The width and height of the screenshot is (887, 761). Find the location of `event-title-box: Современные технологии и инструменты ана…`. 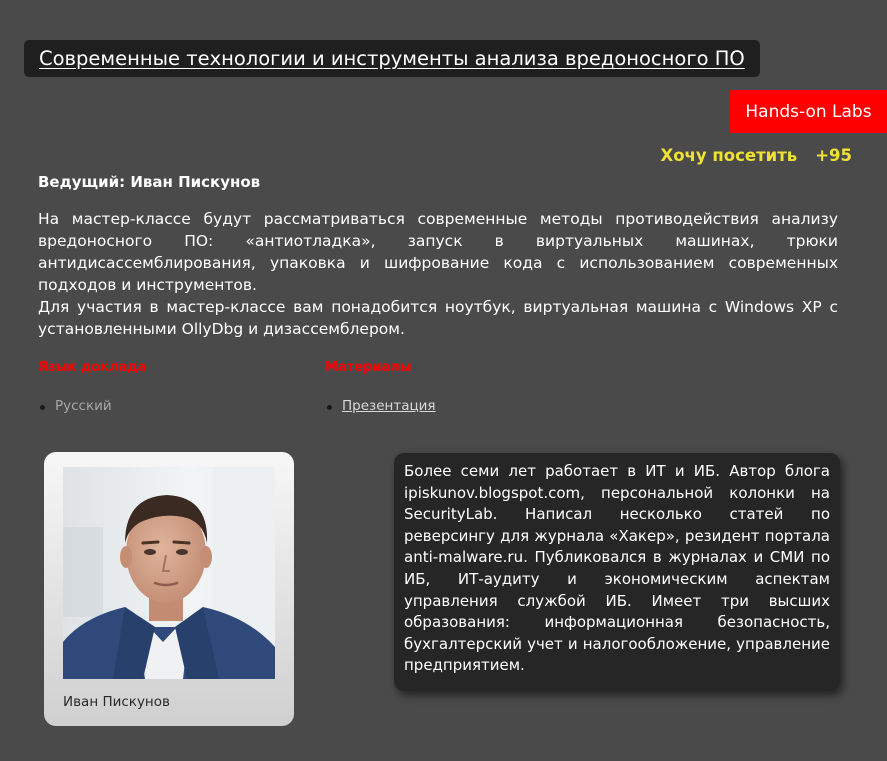

event-title-box: Современные технологии и инструменты ана… is located at coordinates (392, 58).